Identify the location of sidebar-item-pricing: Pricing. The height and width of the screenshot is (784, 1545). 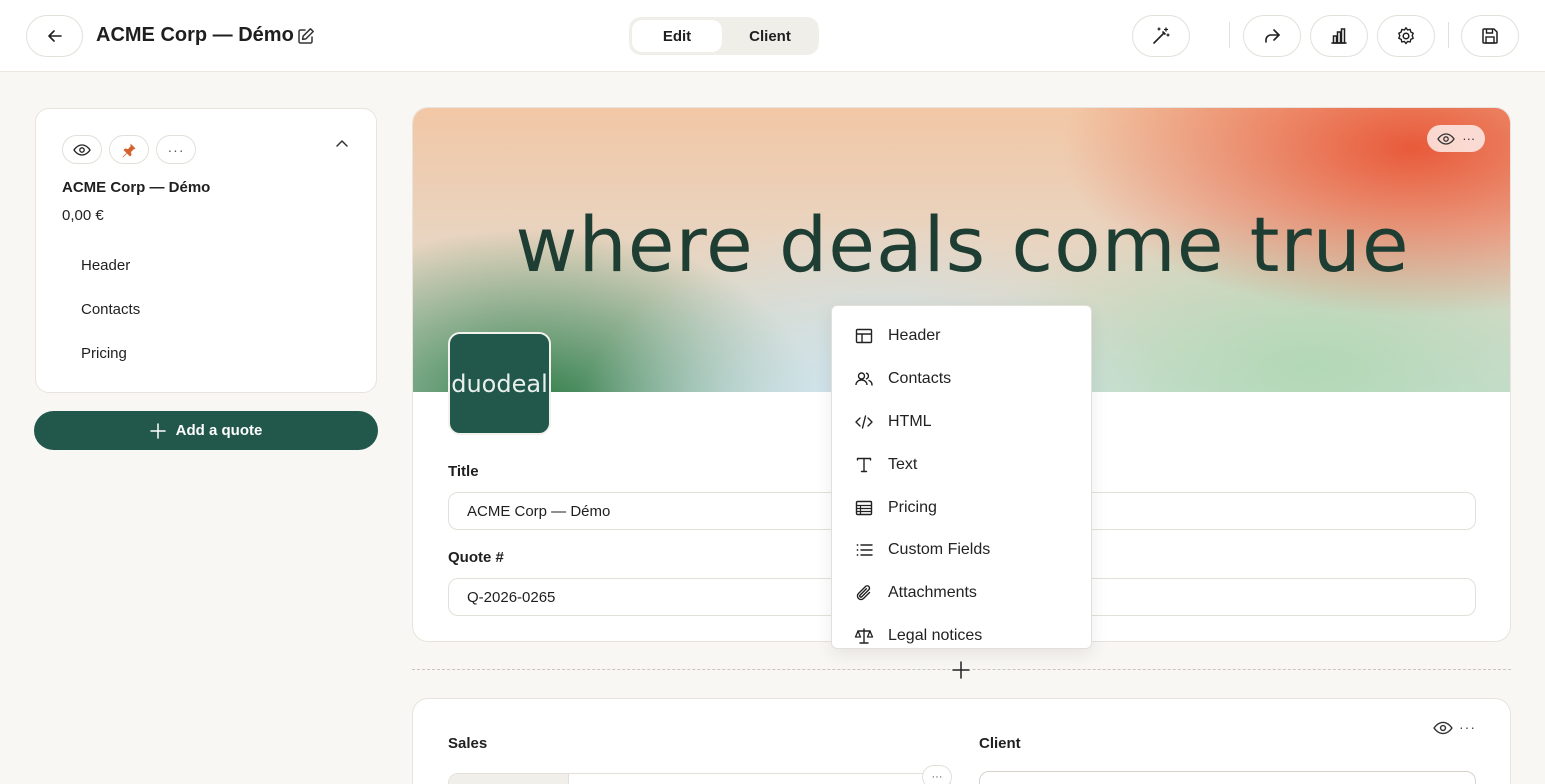
(104, 353).